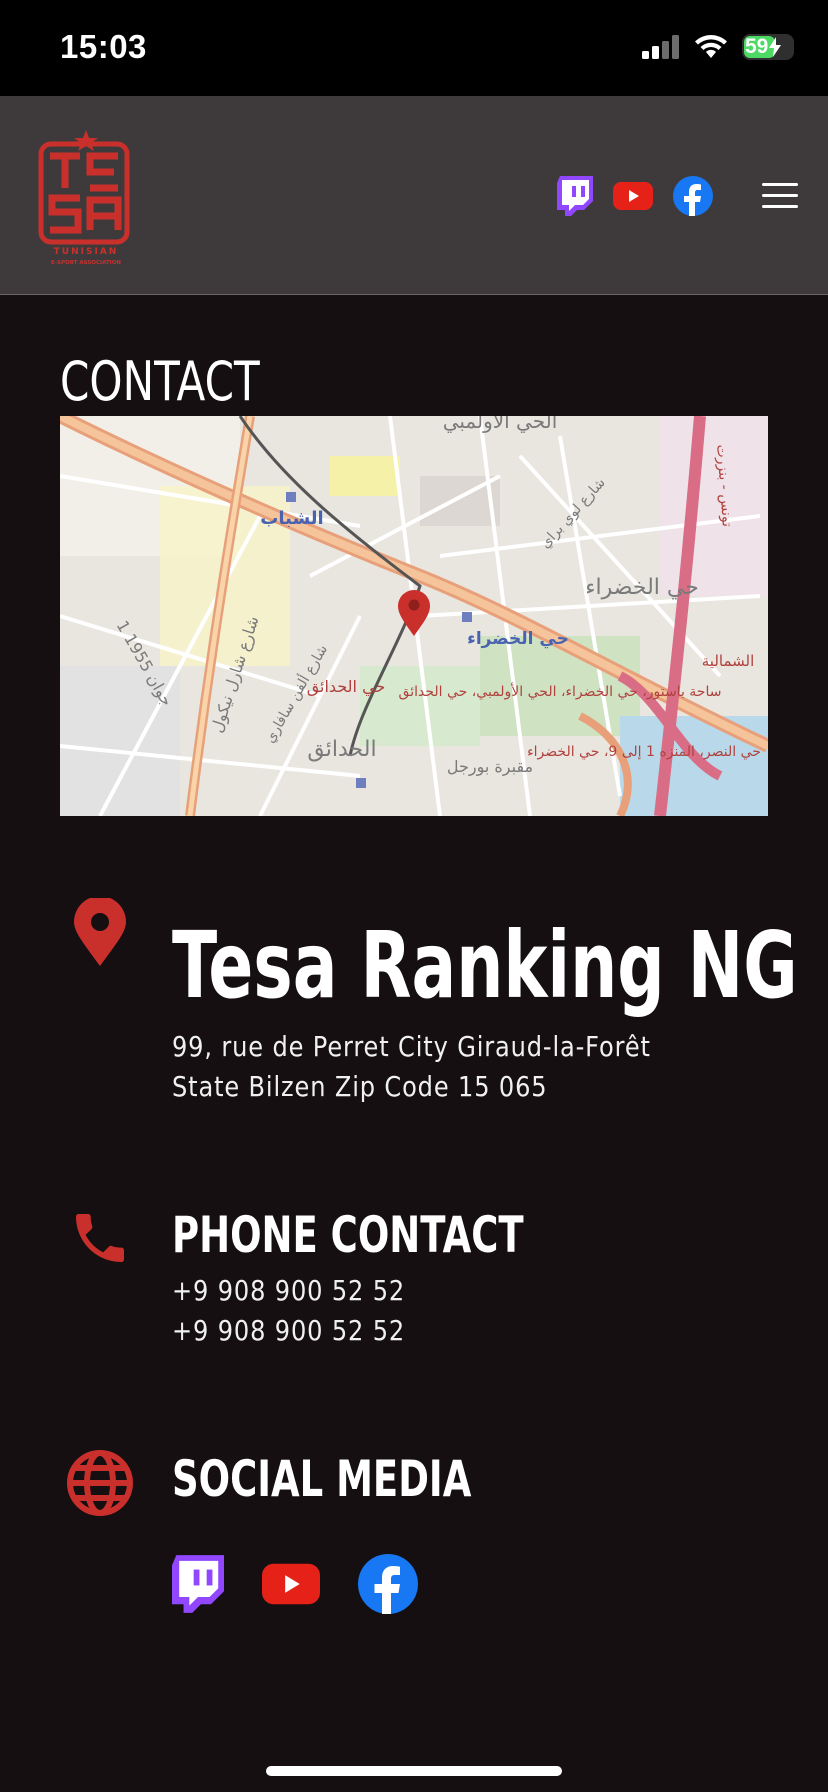 This screenshot has height=1792, width=828. I want to click on tesa-logo: TUNISIAN E-SPORT ASSOCIATION, so click(86, 198).